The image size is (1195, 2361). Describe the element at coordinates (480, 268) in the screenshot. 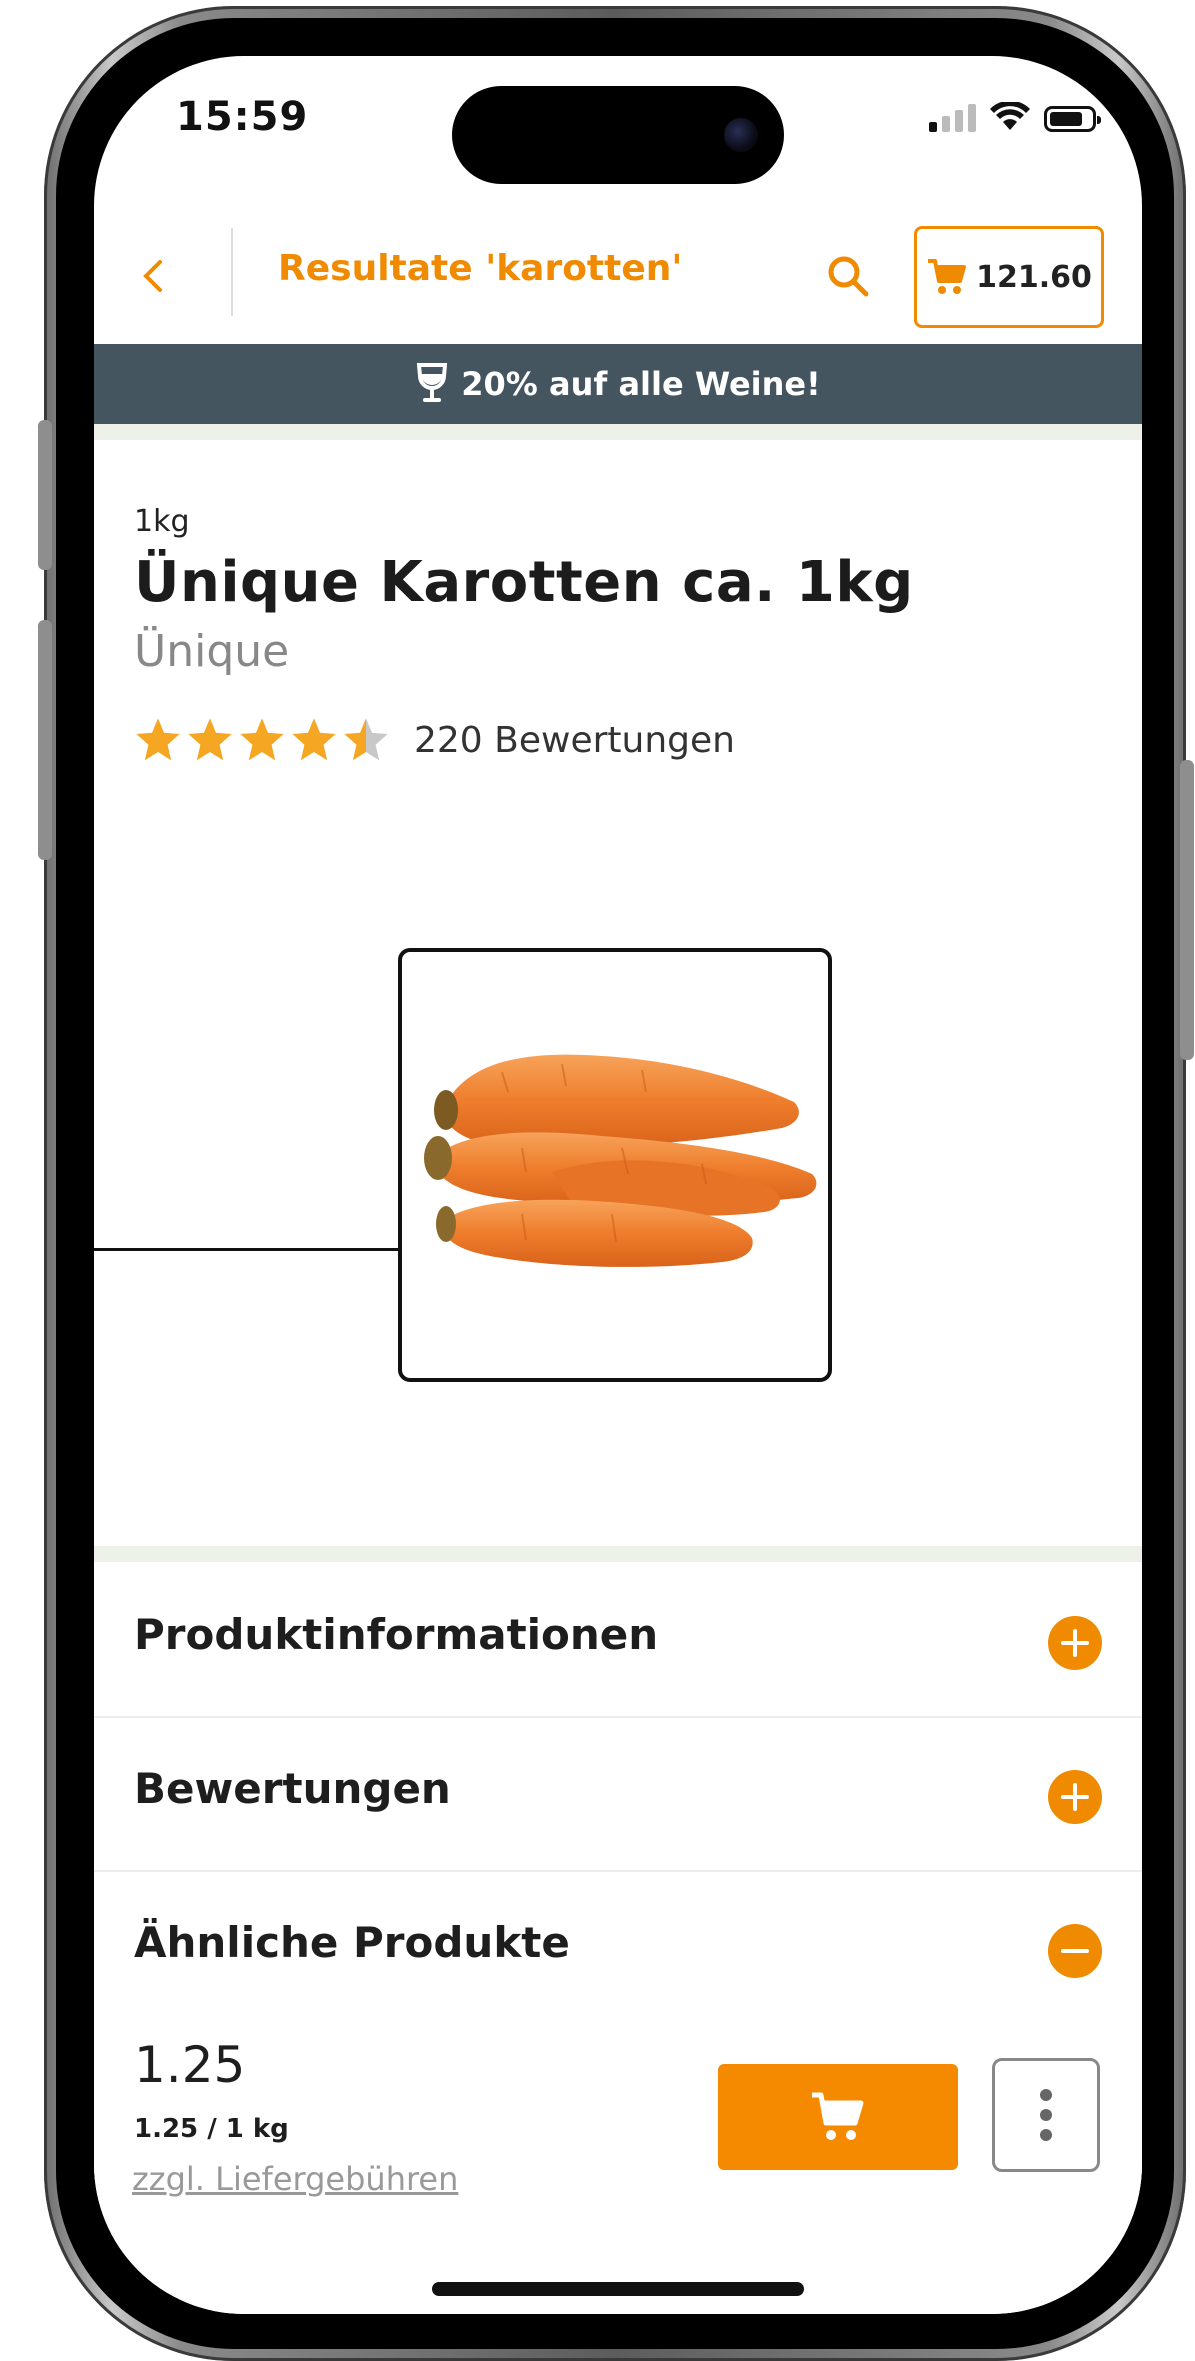

I see `search-results-title: Resultate 'karotten'` at that location.